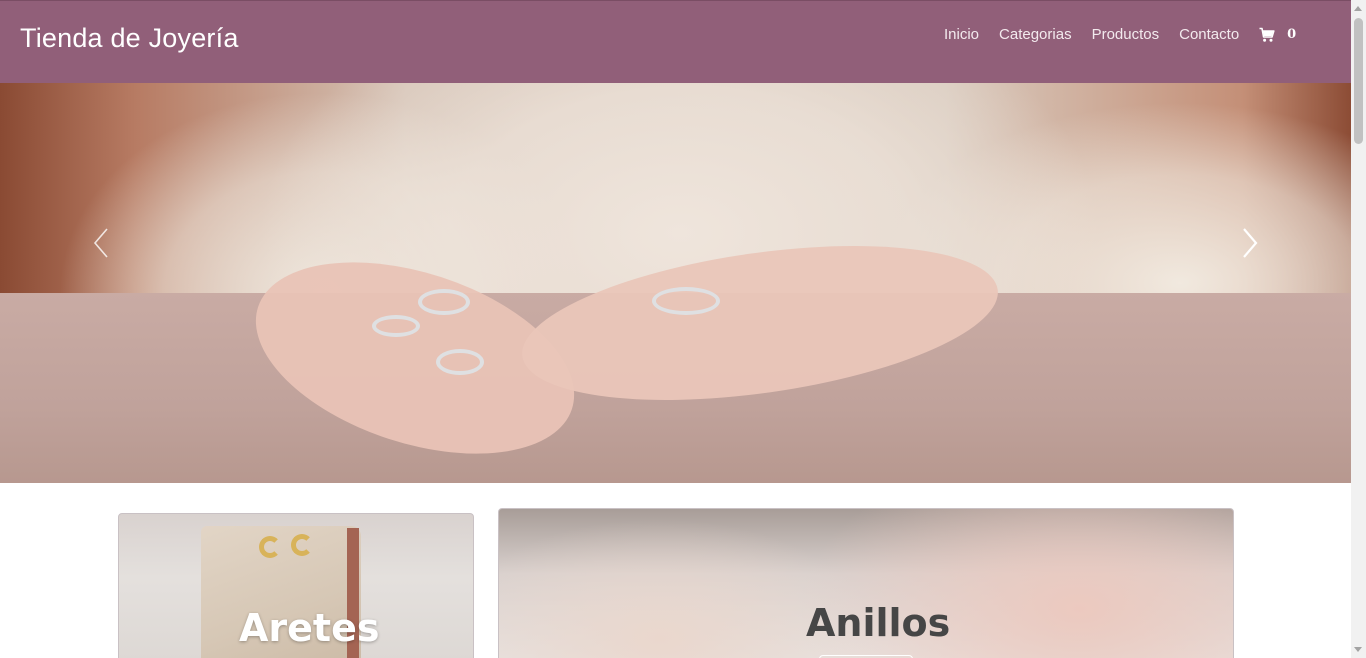  I want to click on scroll-up-arrow-icon, so click(1358, 8).